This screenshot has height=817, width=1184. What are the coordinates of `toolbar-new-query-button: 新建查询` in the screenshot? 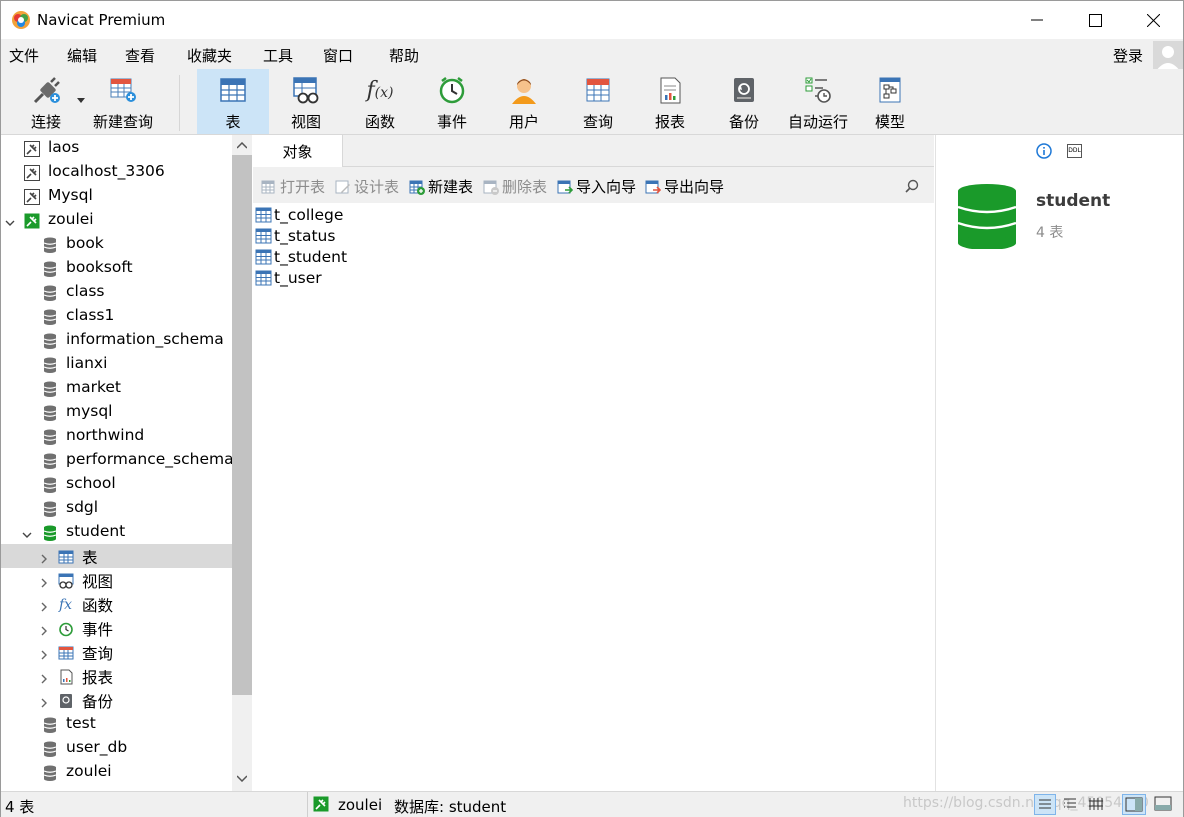 It's located at (123, 101).